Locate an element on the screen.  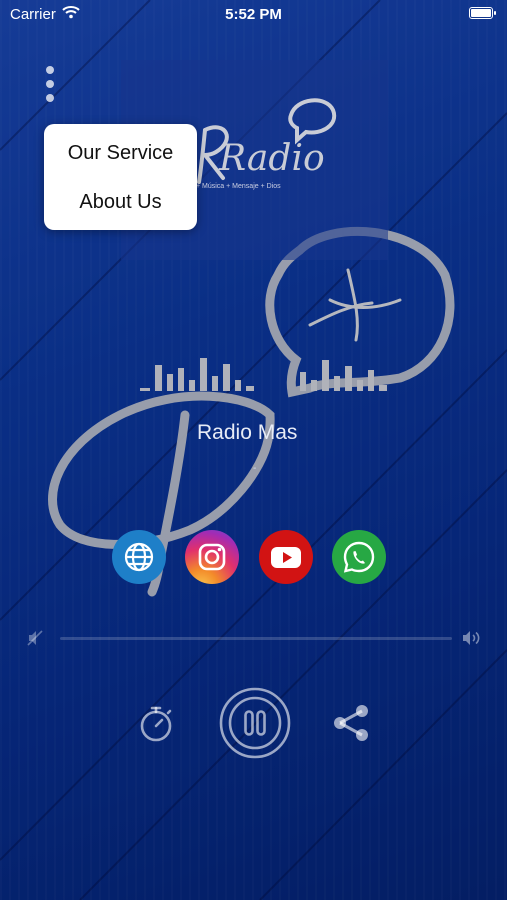
battery-icon is located at coordinates (482, 13).